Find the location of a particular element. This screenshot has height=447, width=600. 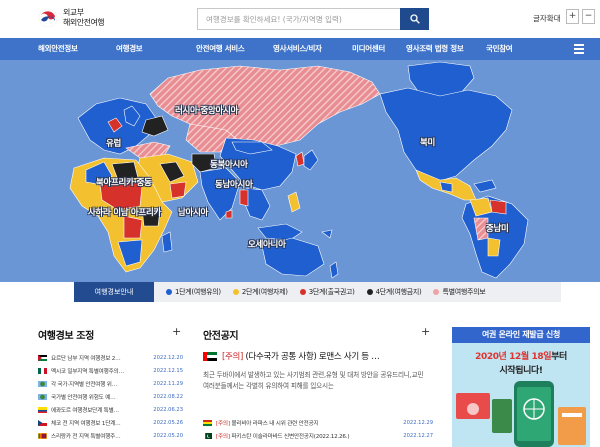

alert-item-date: 2022.06.23 is located at coordinates (168, 410).